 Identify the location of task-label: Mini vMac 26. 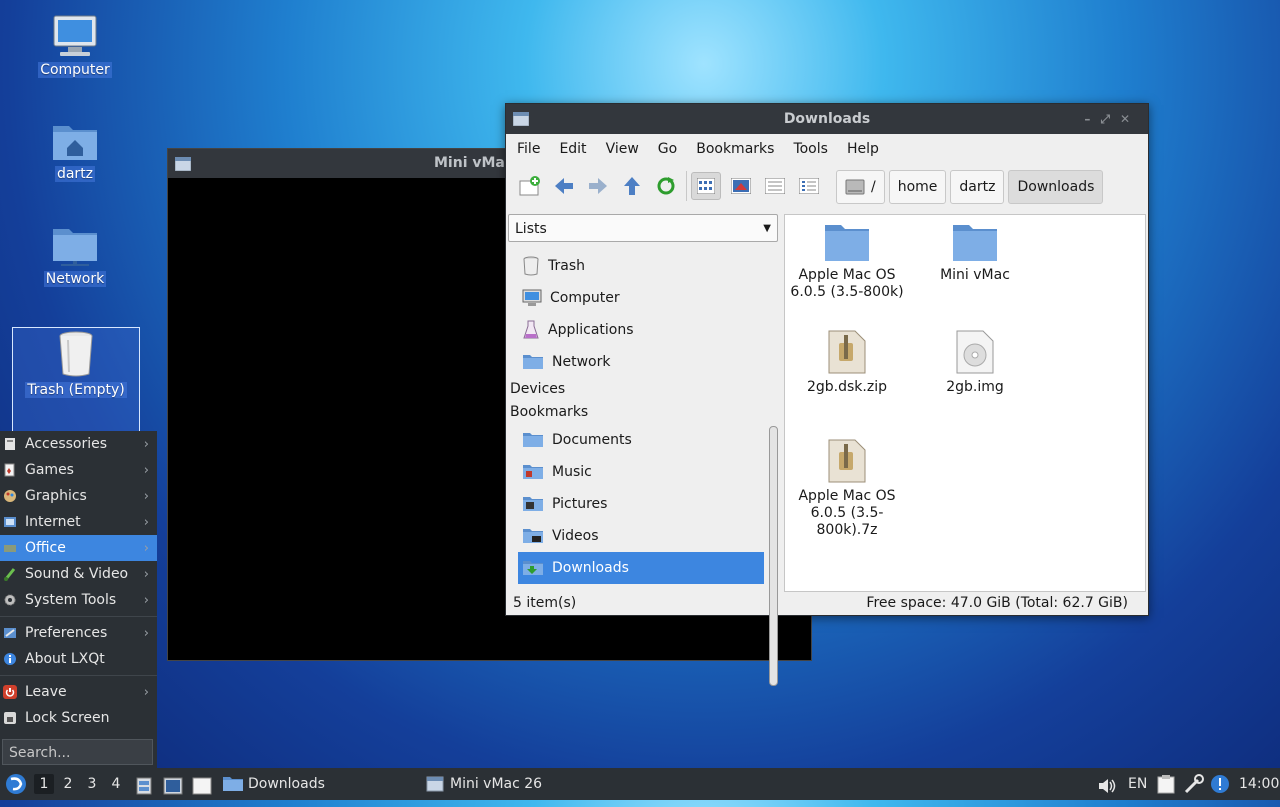
(496, 784).